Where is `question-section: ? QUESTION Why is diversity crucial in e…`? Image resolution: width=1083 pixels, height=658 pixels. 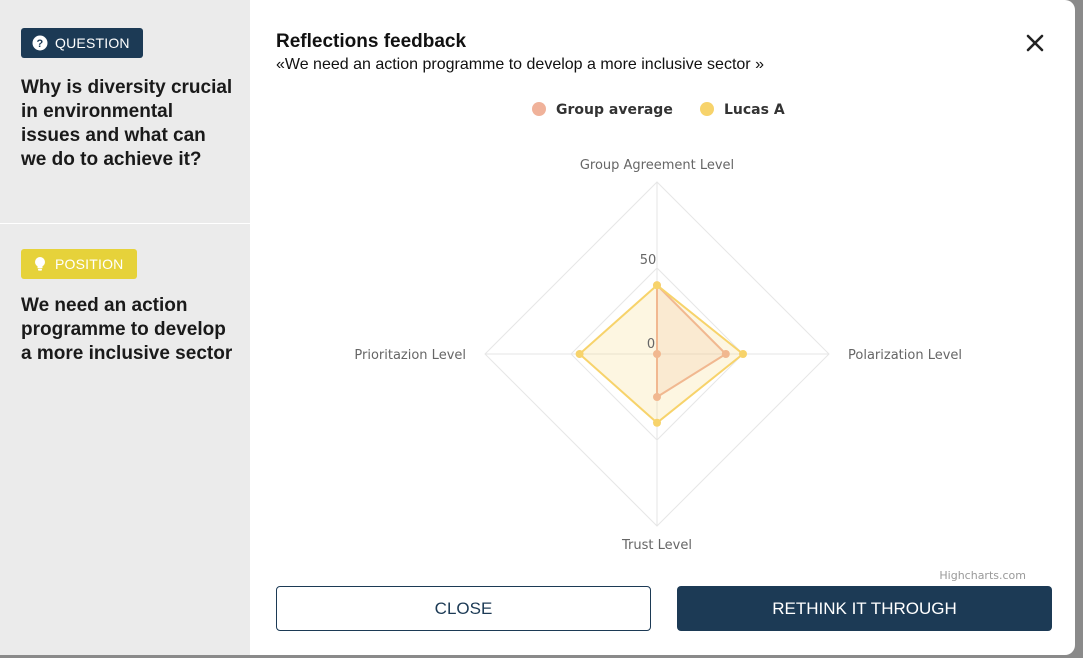
question-section: ? QUESTION Why is diversity crucial in e… is located at coordinates (125, 112).